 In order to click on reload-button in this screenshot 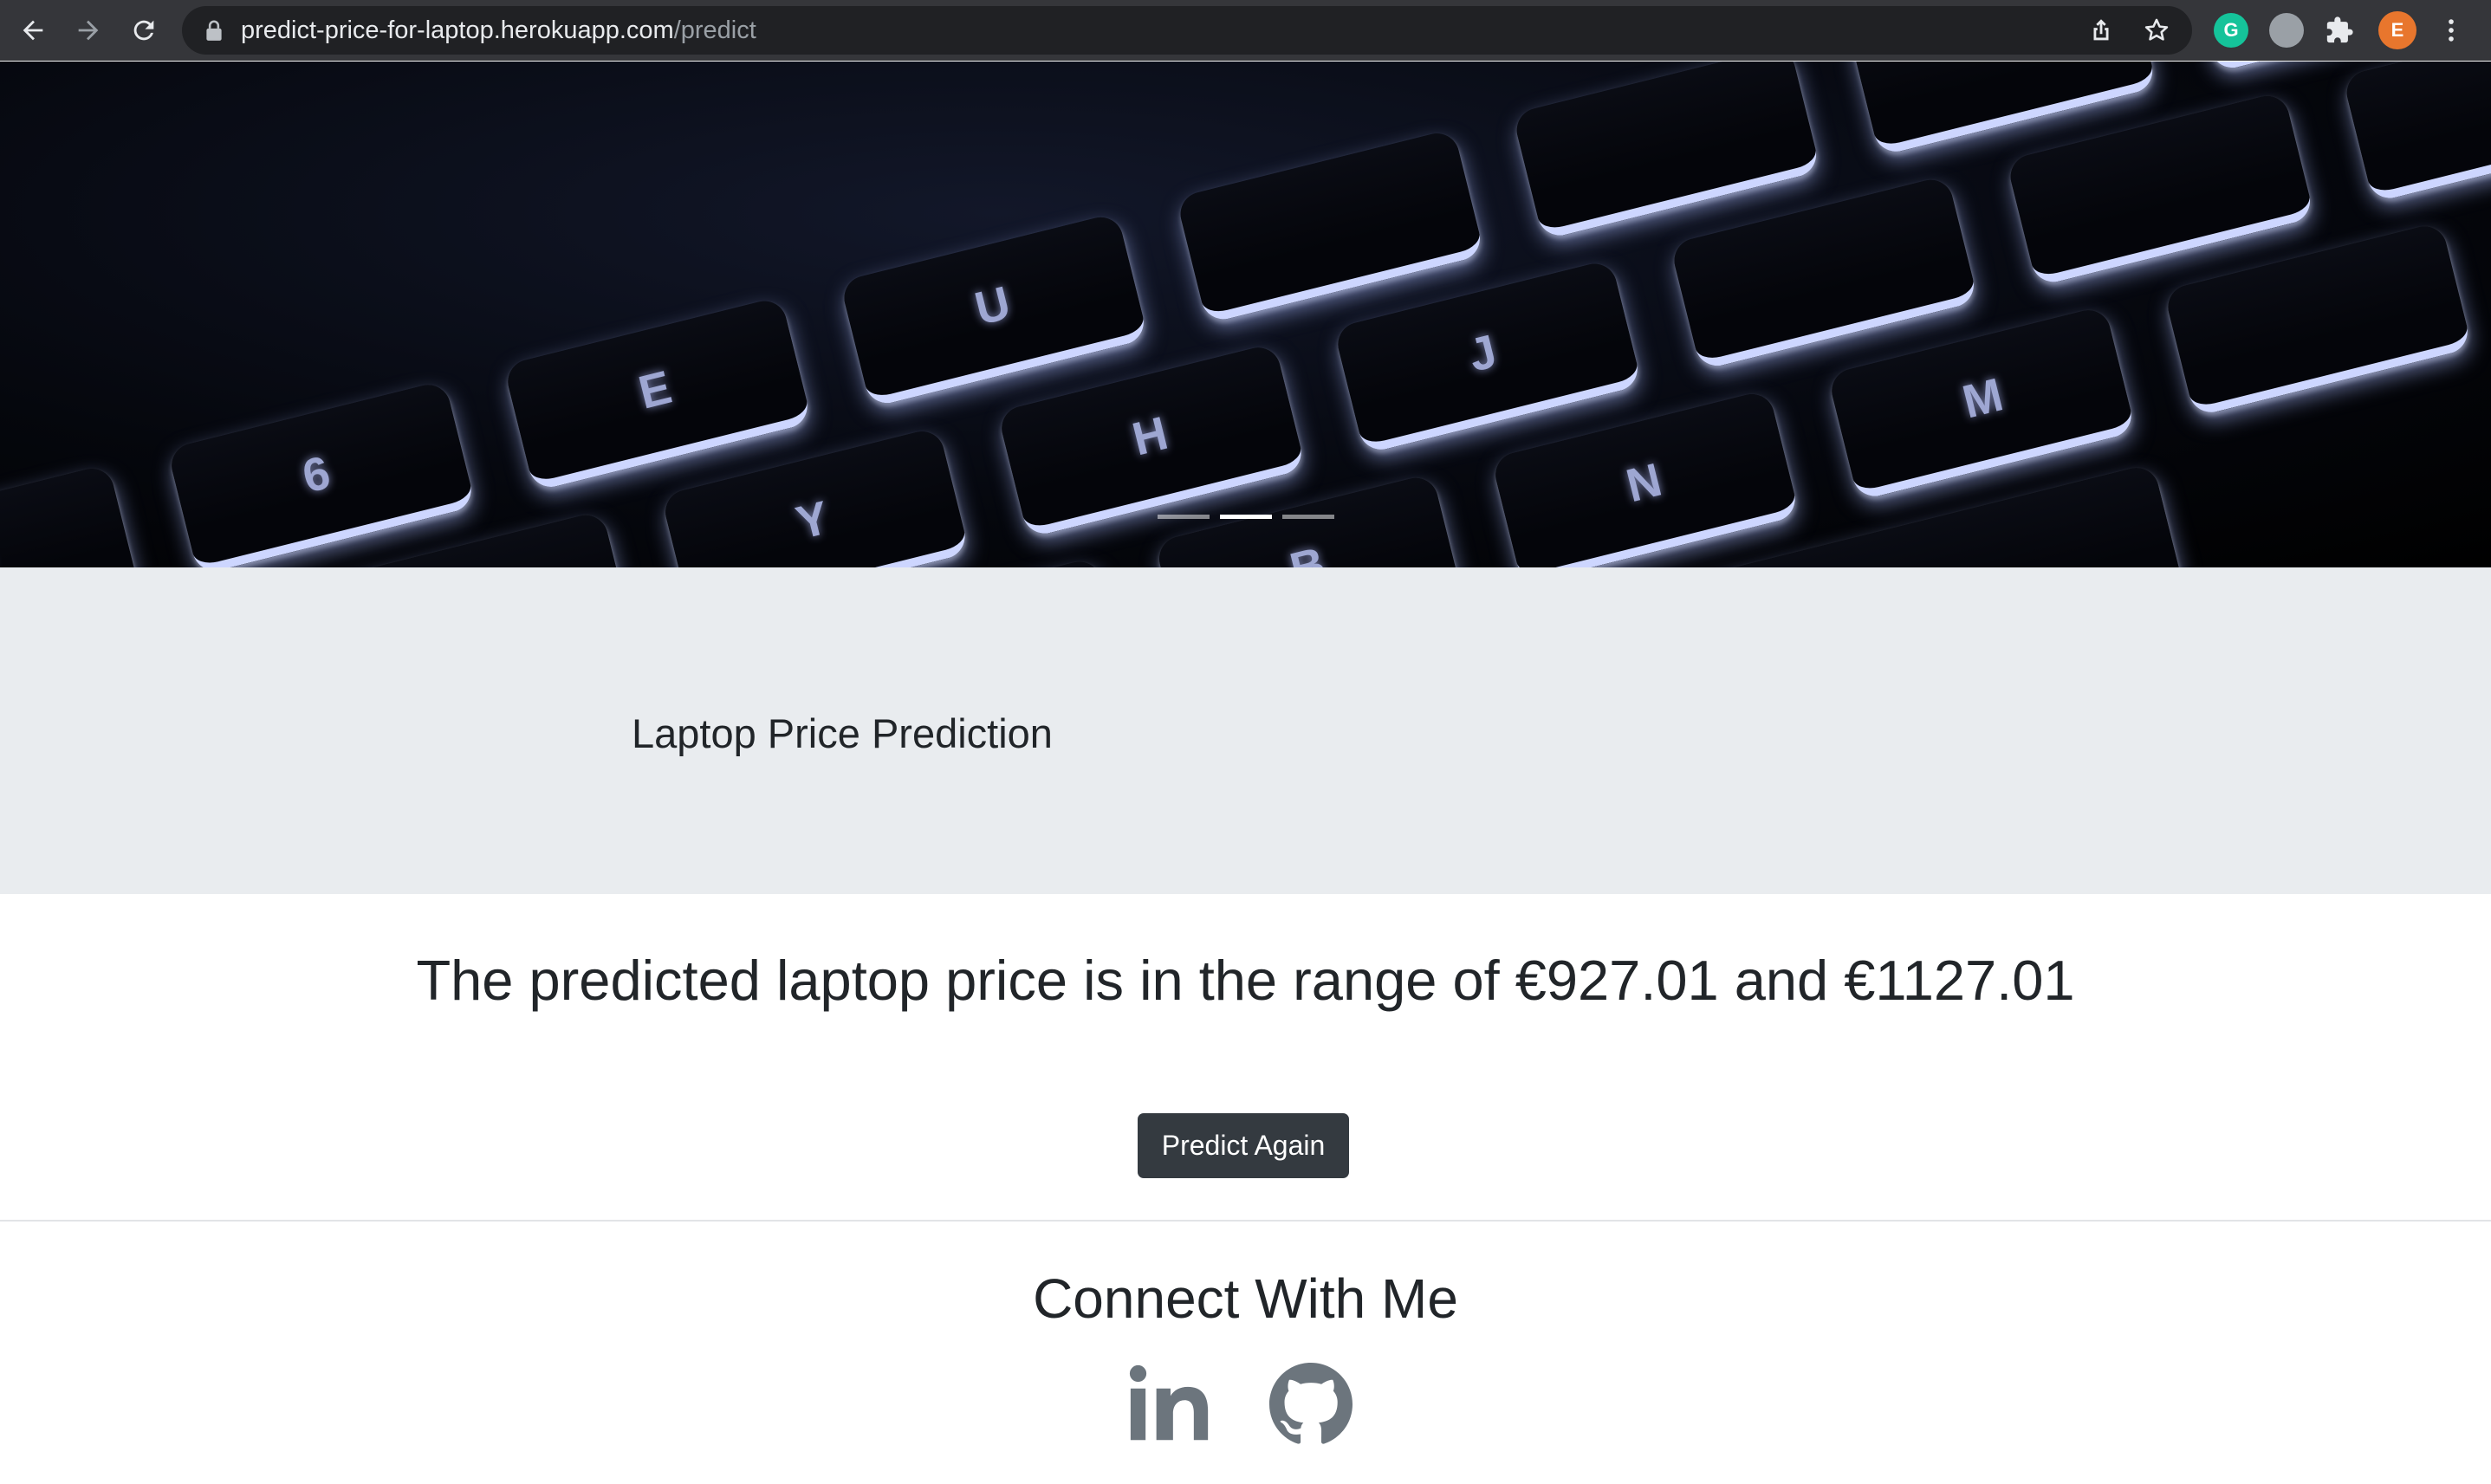, I will do `click(144, 30)`.